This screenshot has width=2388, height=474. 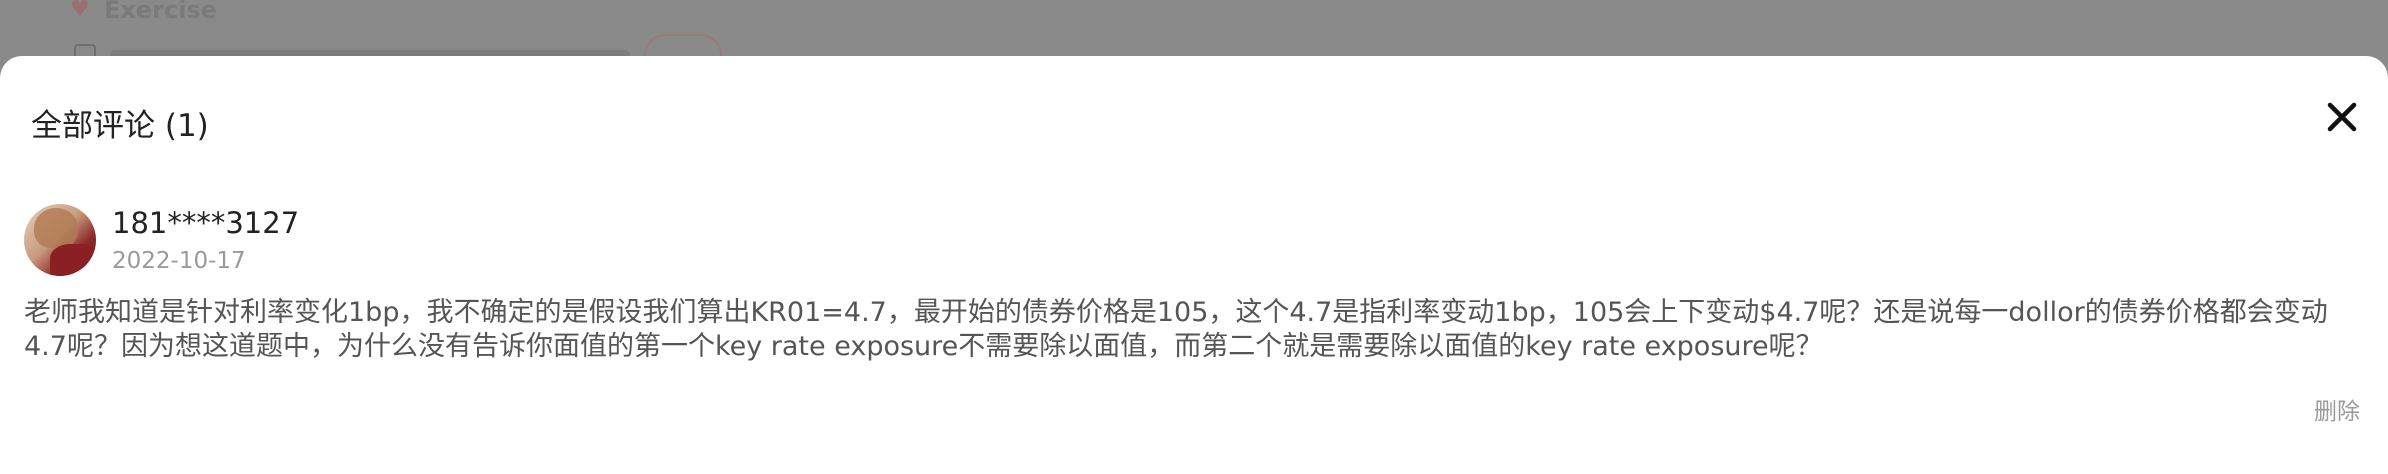 What do you see at coordinates (56, 228) in the screenshot?
I see `avatar-hair` at bounding box center [56, 228].